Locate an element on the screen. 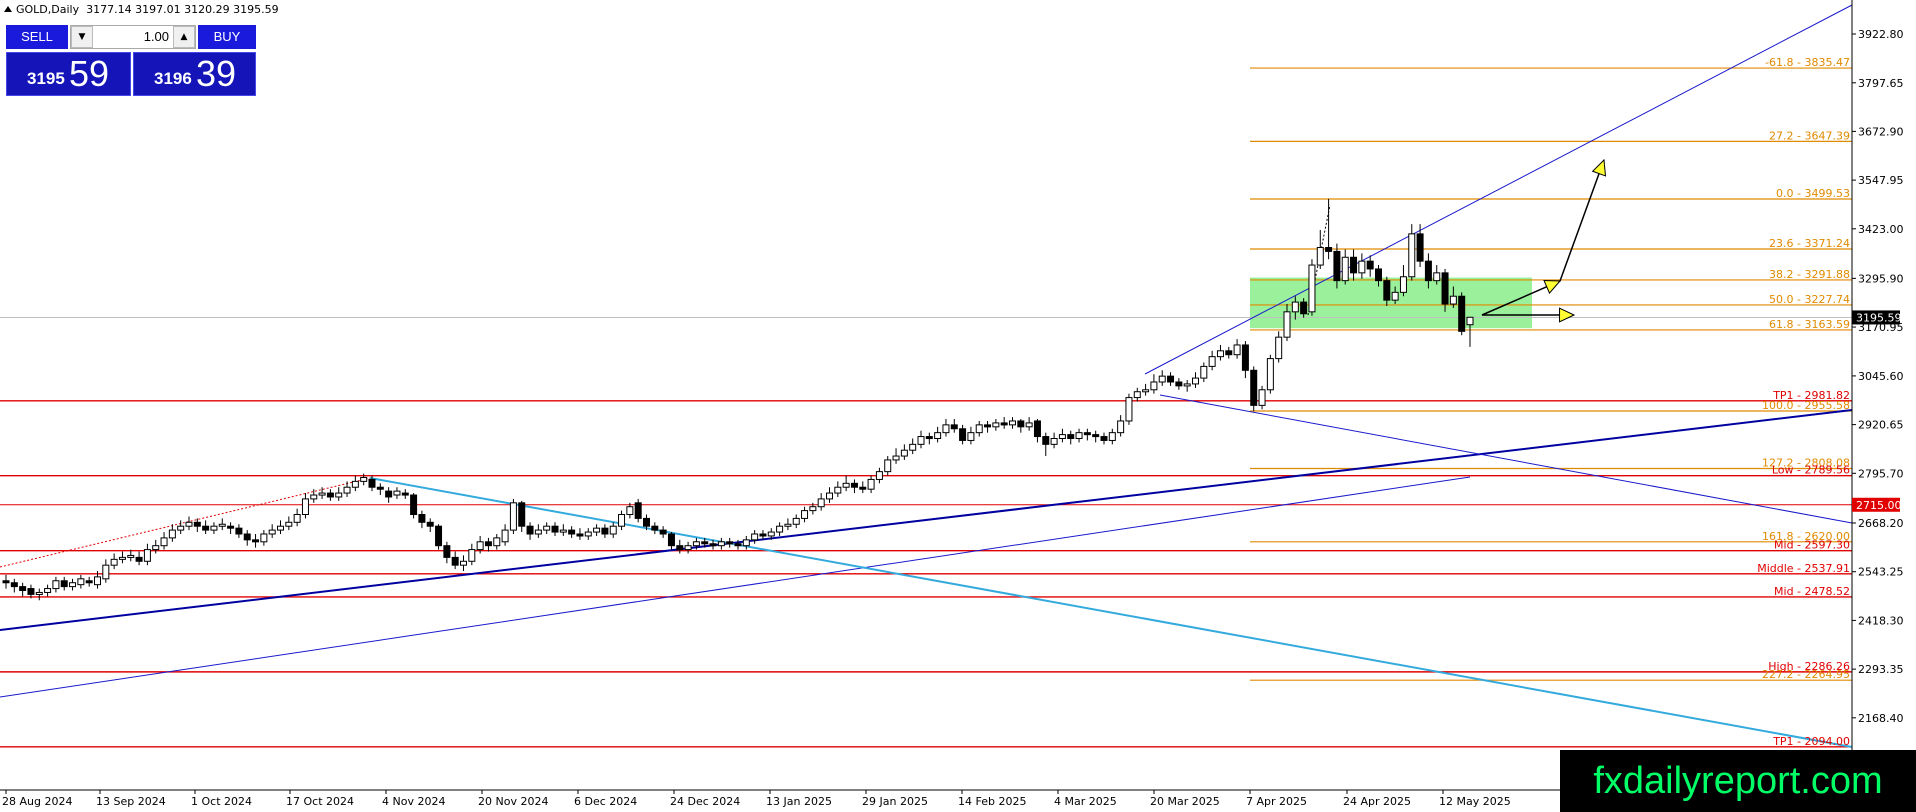 The width and height of the screenshot is (1916, 812). volume-input: 1.00 is located at coordinates (133, 37).